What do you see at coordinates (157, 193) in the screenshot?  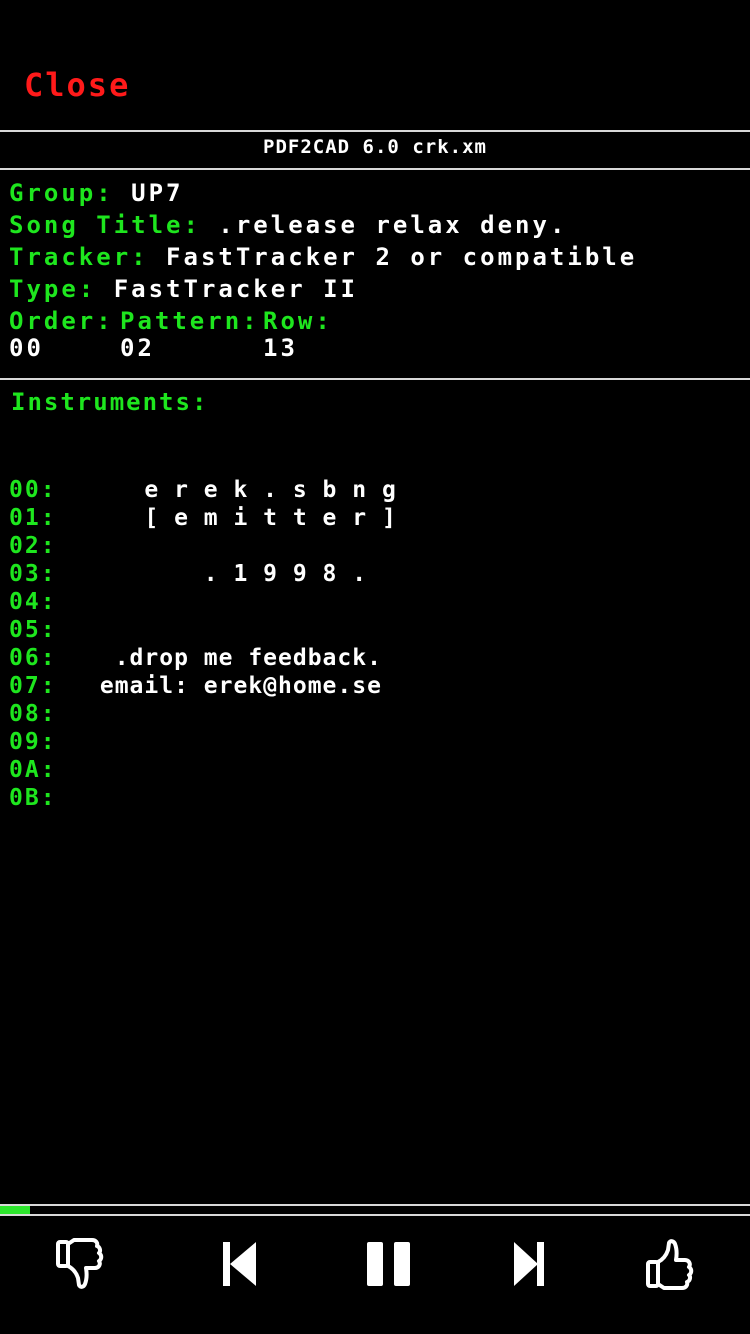 I see `group-value: UP7` at bounding box center [157, 193].